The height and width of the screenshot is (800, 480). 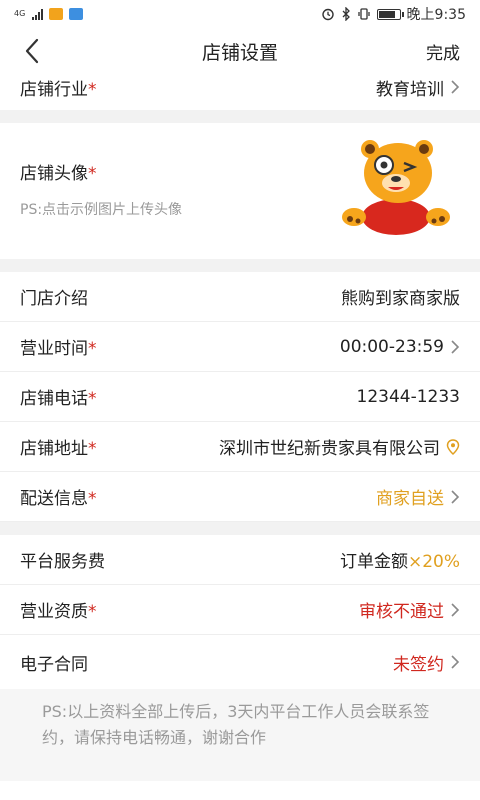 I want to click on contract-status: 未签约, so click(x=418, y=664).